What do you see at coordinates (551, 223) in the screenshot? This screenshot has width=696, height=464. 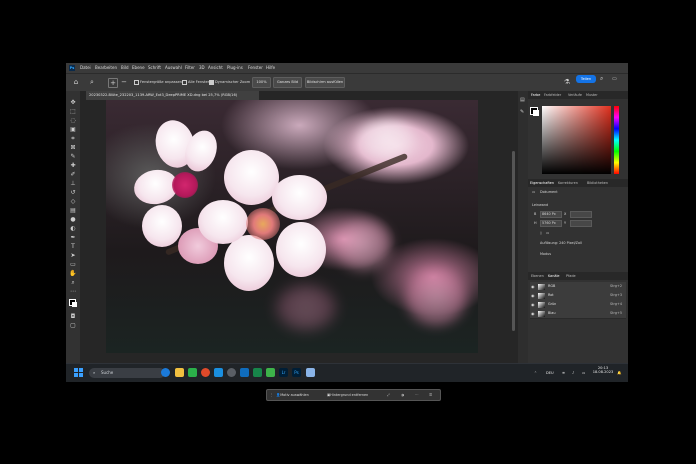 I see `height-field: 5760 Px` at bounding box center [551, 223].